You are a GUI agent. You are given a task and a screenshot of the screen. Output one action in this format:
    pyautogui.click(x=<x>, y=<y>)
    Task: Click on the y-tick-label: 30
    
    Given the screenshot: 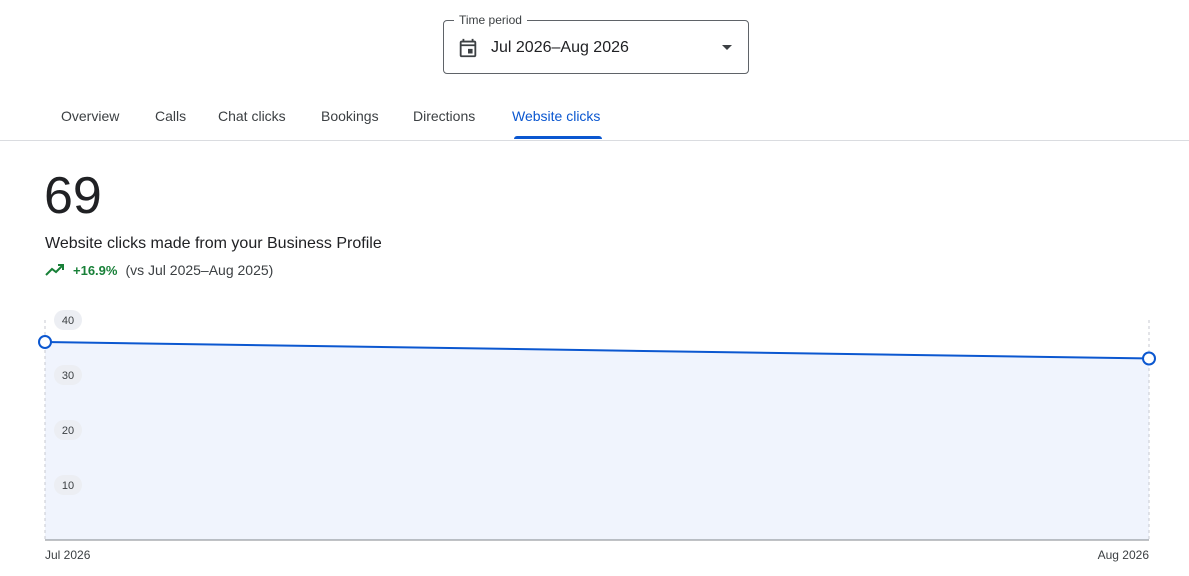 What is the action you would take?
    pyautogui.click(x=68, y=376)
    